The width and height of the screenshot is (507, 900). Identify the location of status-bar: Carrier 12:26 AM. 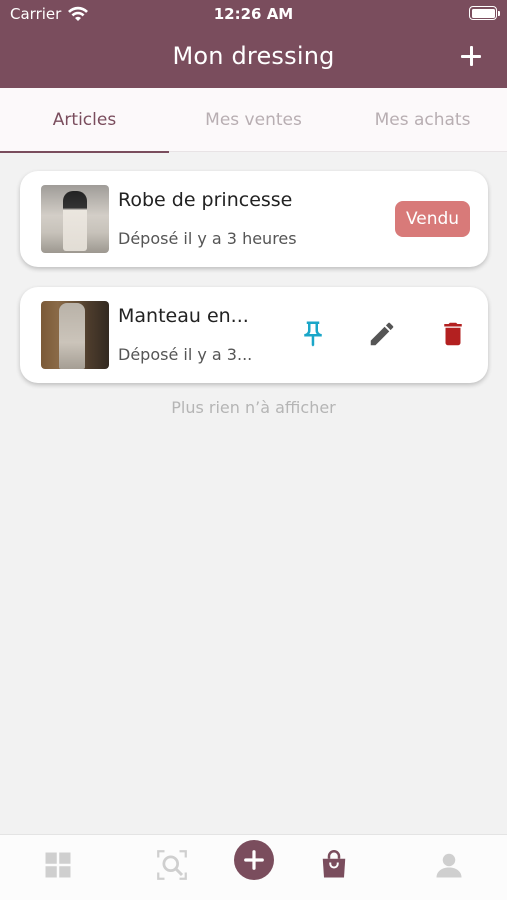
(253, 15).